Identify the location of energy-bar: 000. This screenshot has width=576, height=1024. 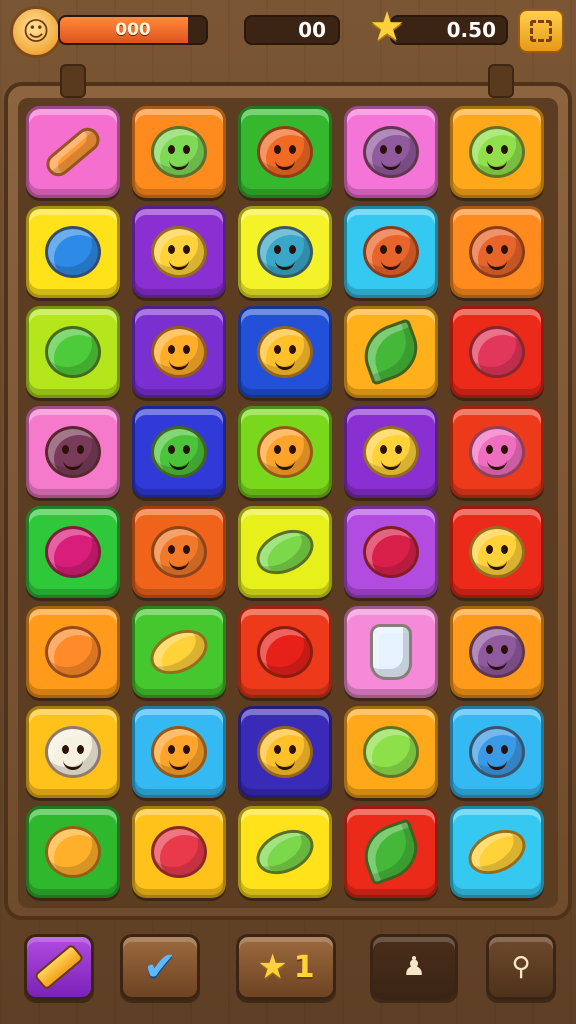
(133, 30).